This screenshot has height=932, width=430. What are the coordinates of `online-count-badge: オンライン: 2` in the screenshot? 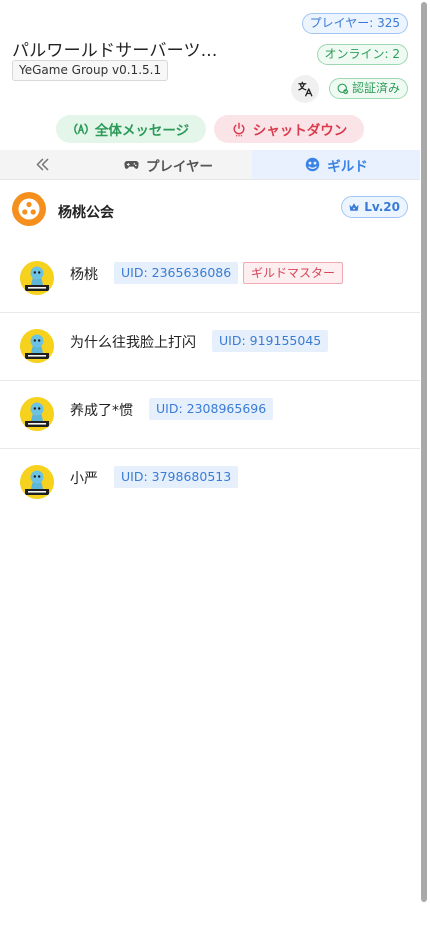 It's located at (362, 54).